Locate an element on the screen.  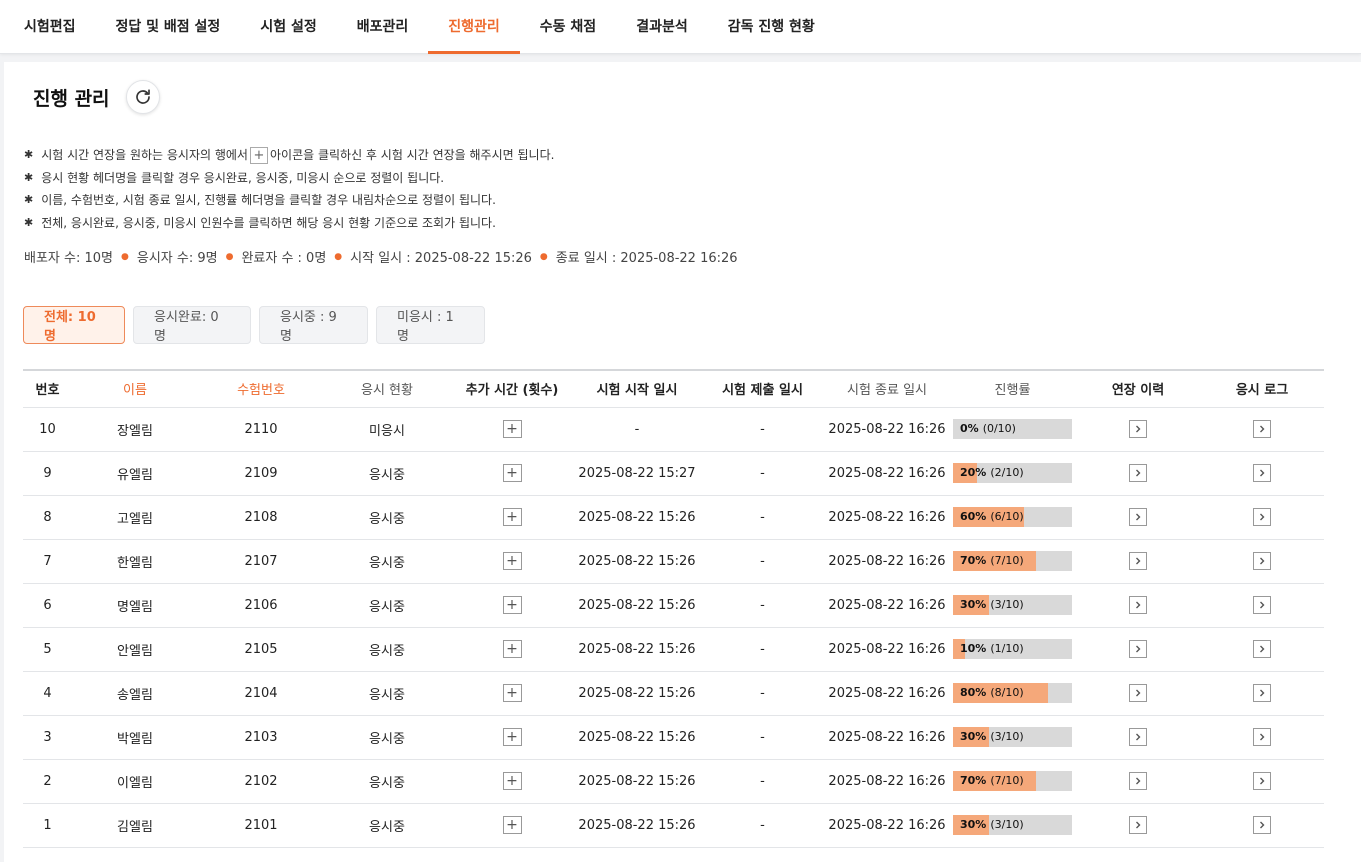
nav-tab: 수동 채점 is located at coordinates (568, 27).